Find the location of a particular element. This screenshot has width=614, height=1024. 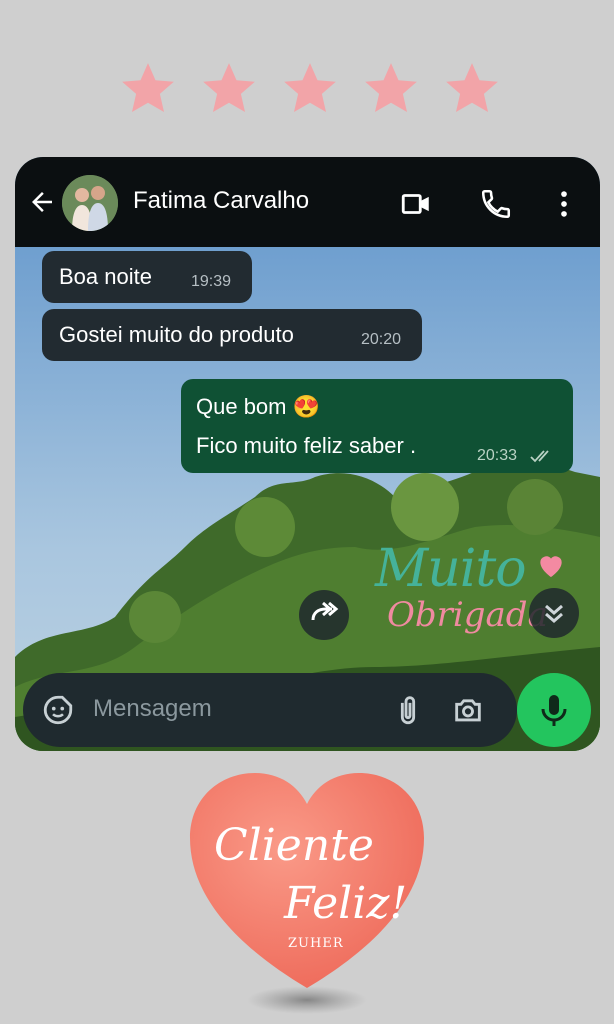

sticker-text: Obrigada is located at coordinates (467, 615).